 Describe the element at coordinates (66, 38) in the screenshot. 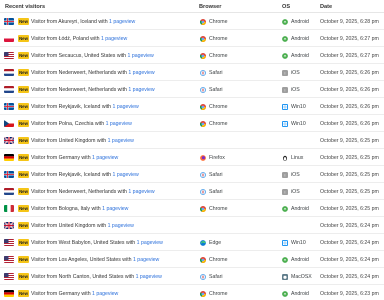

I see `visitor-text: Visitor from Łódź, Poland with` at that location.